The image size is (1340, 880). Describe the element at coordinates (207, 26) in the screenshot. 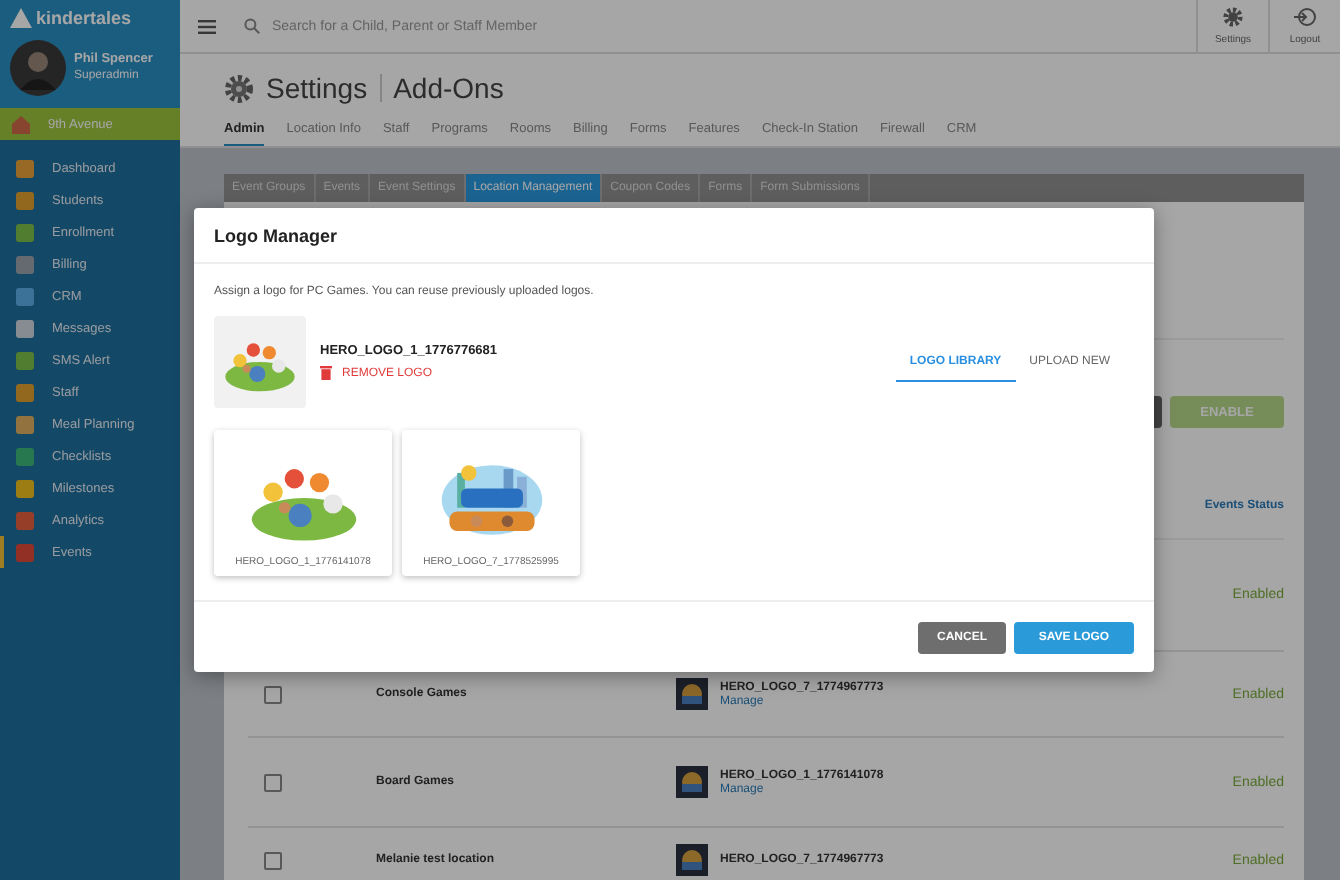

I see `menu-icon` at that location.